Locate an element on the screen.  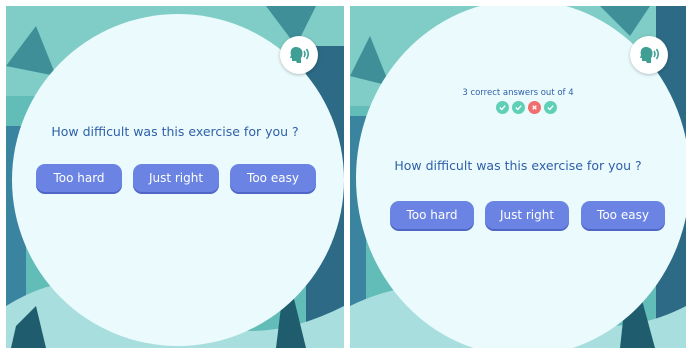
answer-results is located at coordinates (528, 108).